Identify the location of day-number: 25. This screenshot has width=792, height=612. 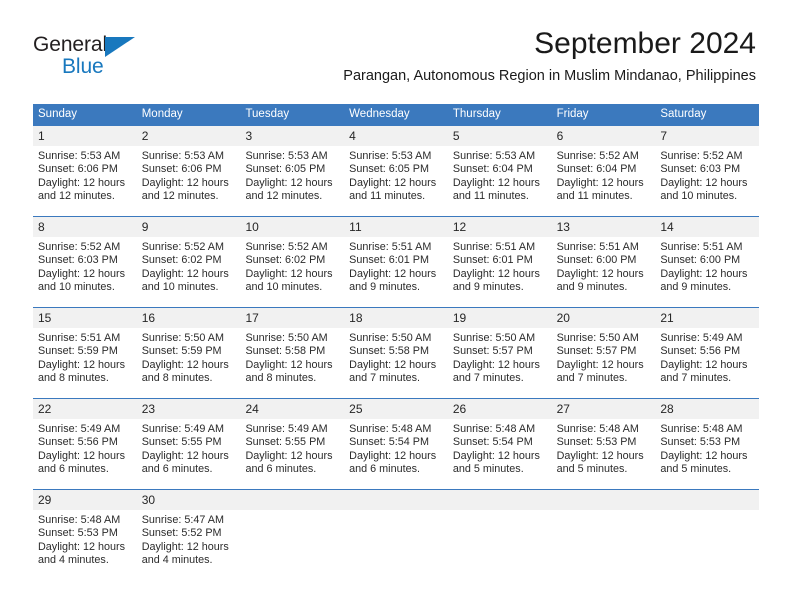
(396, 409).